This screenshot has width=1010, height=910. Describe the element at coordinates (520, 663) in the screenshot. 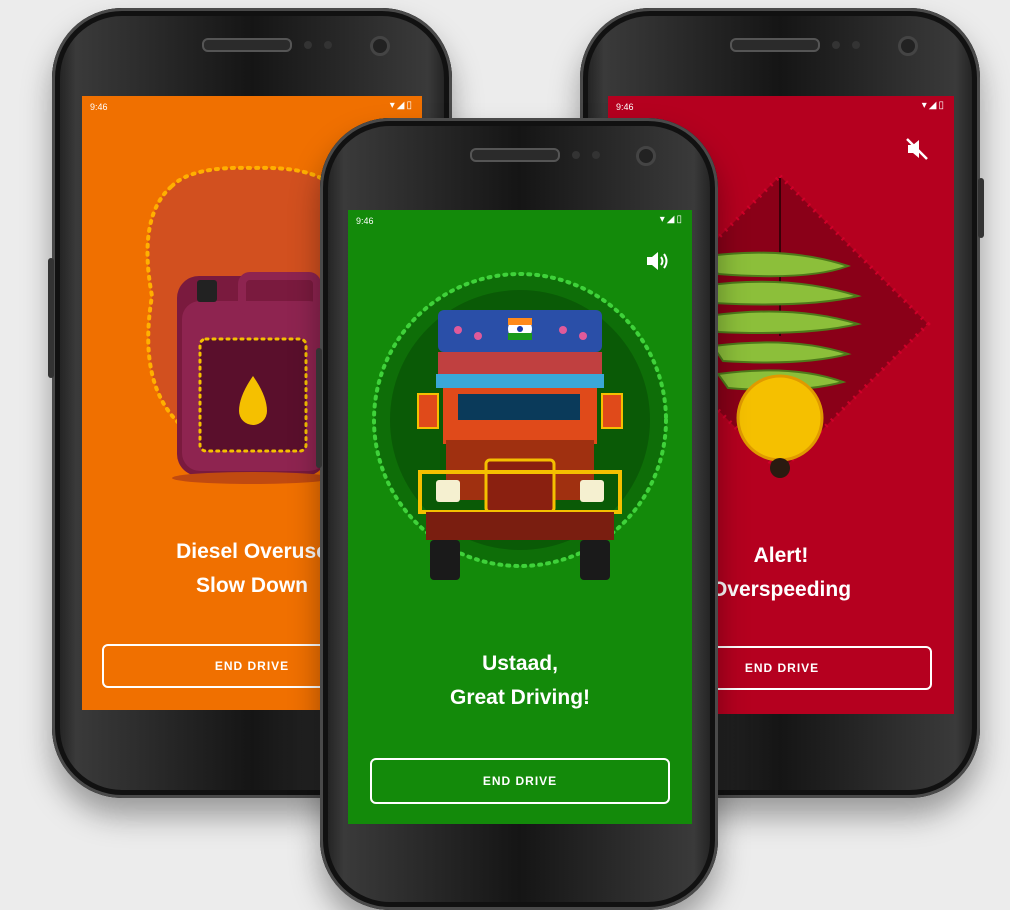

I see `message-line1: Ustaad,` at that location.